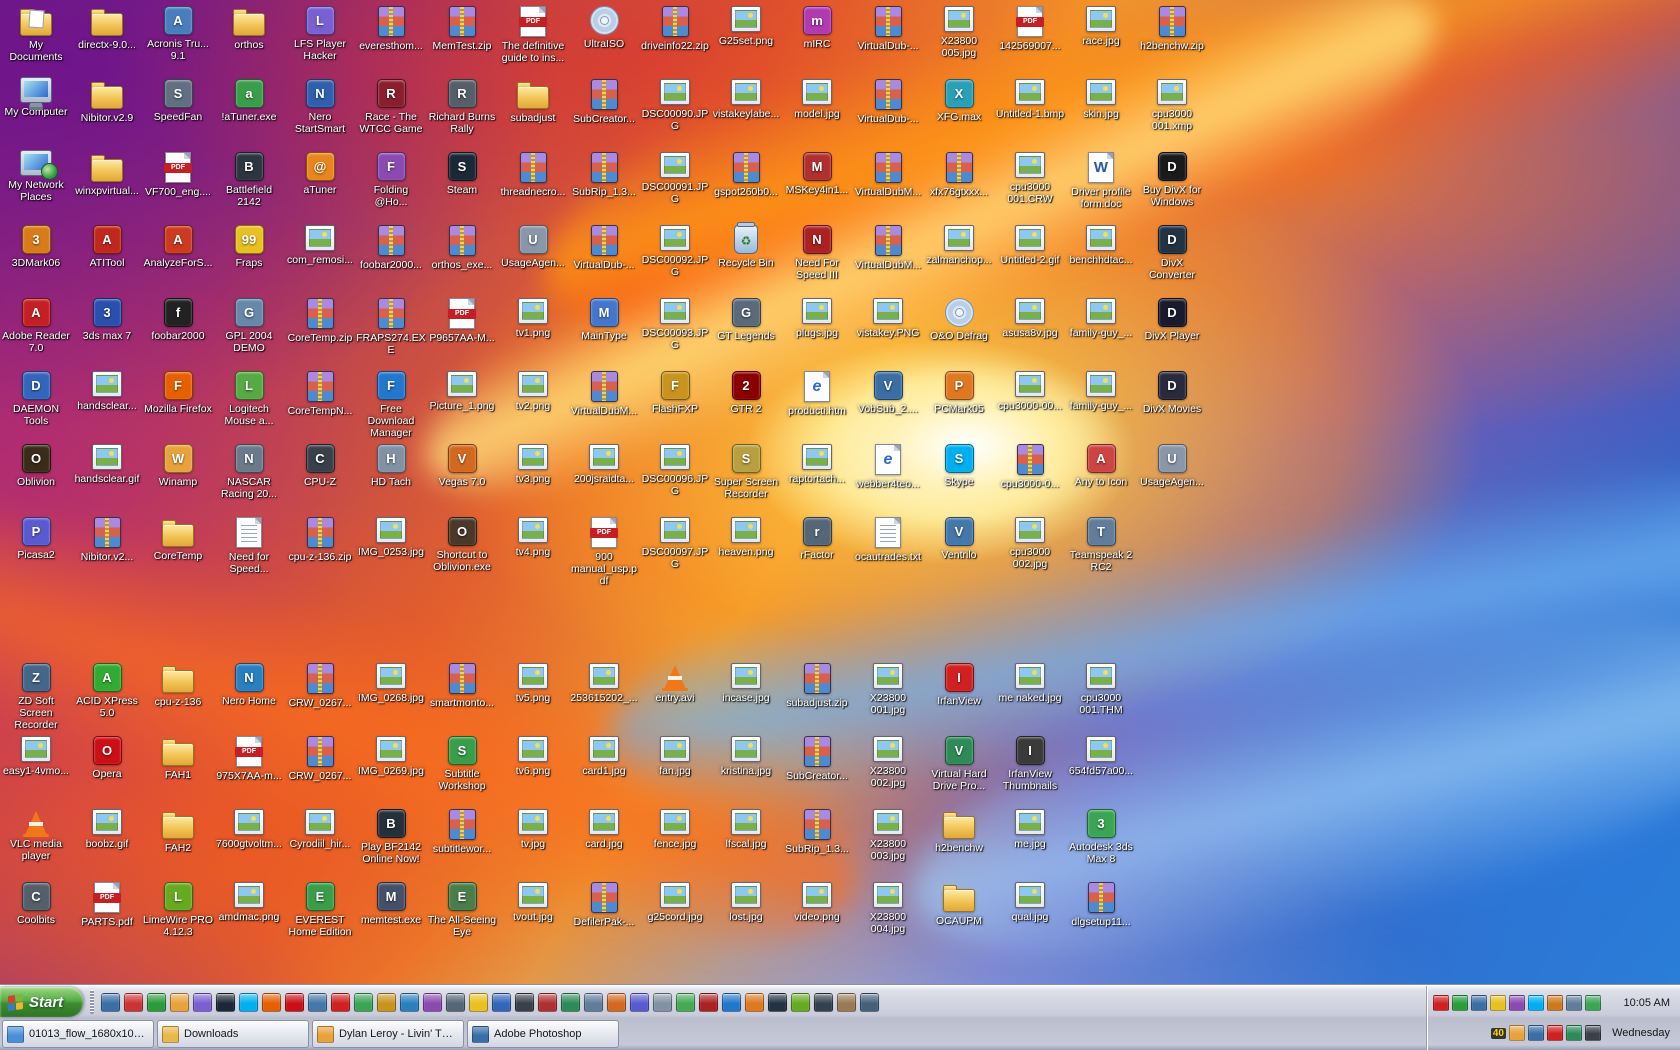 This screenshot has width=1680, height=1050. Describe the element at coordinates (533, 537) in the screenshot. I see `desktop-icon: tv4.png` at that location.